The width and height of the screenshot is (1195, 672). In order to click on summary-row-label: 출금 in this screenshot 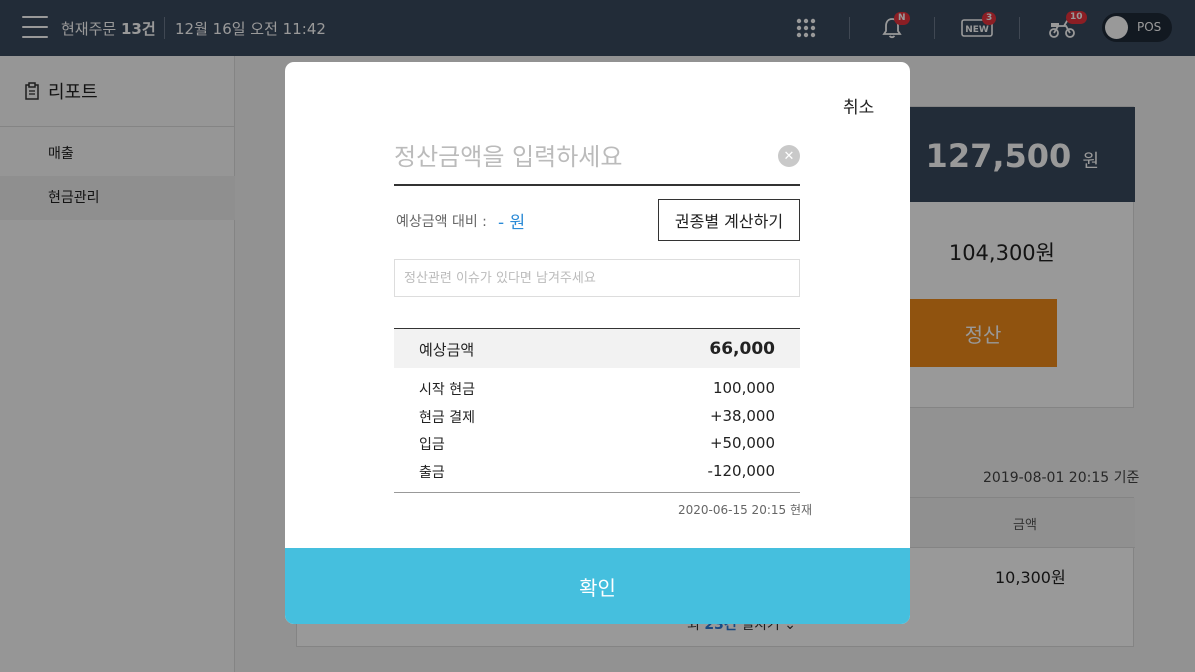, I will do `click(432, 472)`.